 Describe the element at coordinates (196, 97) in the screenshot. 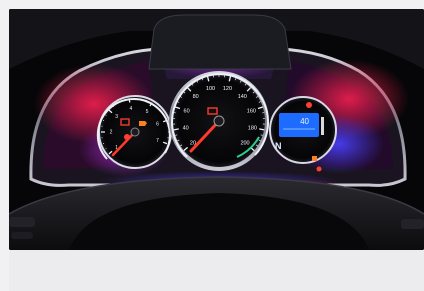

I see `speedometer-label: 80` at that location.